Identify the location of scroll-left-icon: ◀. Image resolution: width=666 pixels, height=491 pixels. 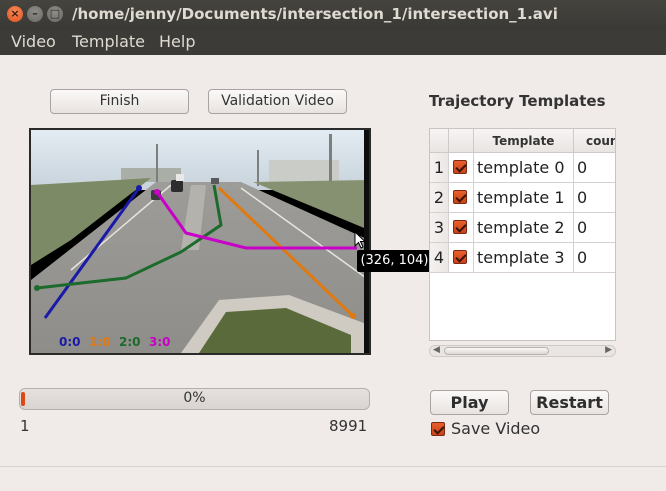
(436, 350).